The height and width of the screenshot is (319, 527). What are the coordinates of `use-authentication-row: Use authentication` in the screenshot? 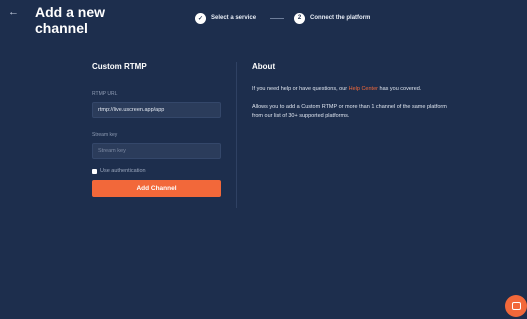 It's located at (156, 171).